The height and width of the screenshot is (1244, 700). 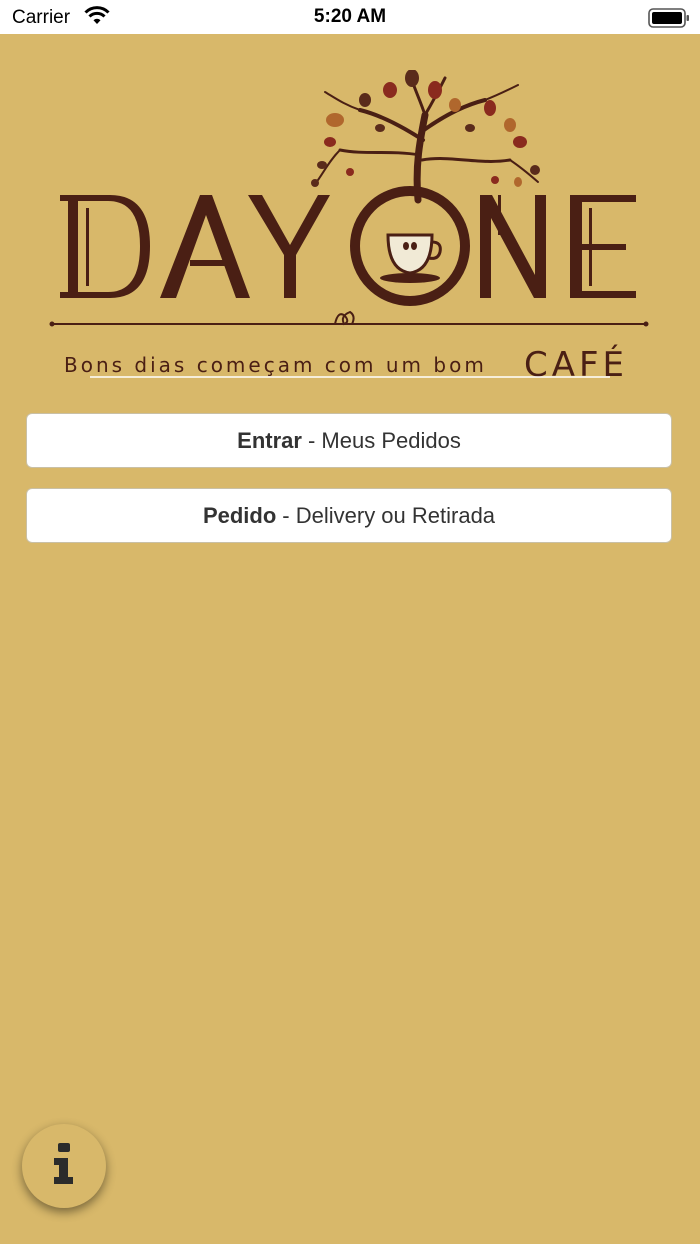 I want to click on pedido-delivery-button: Pedido - Delivery ou Retirada, so click(x=349, y=515).